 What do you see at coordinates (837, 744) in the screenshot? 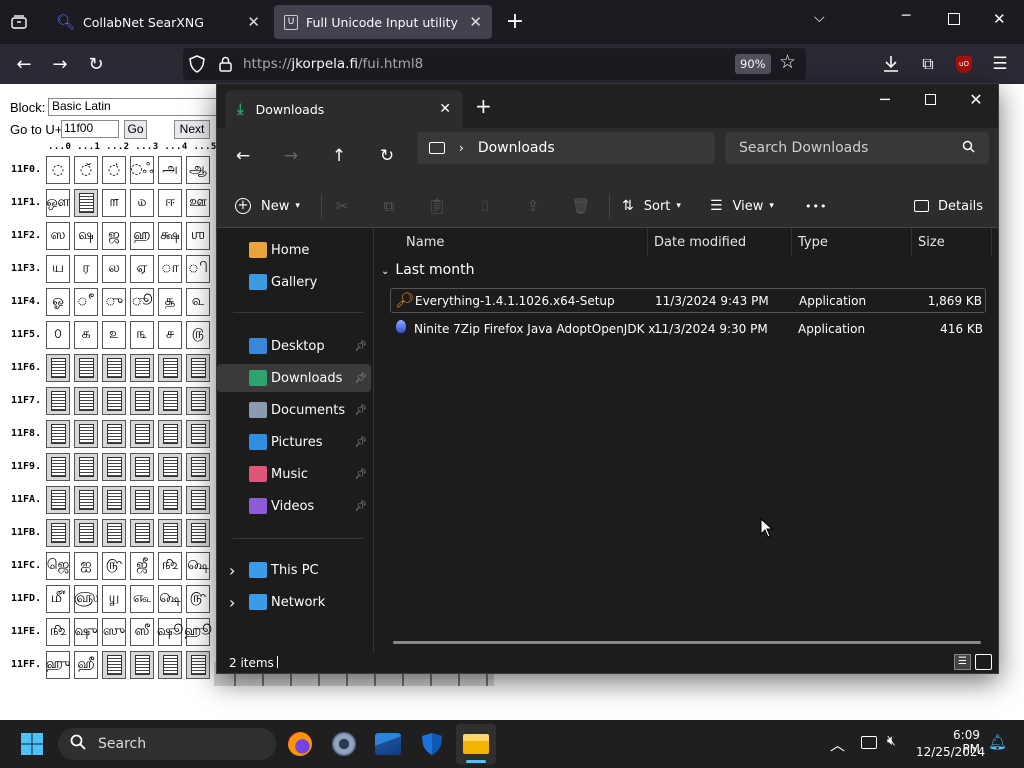
I see `show-hidden-icons-chevron-icon: ︿` at bounding box center [837, 744].